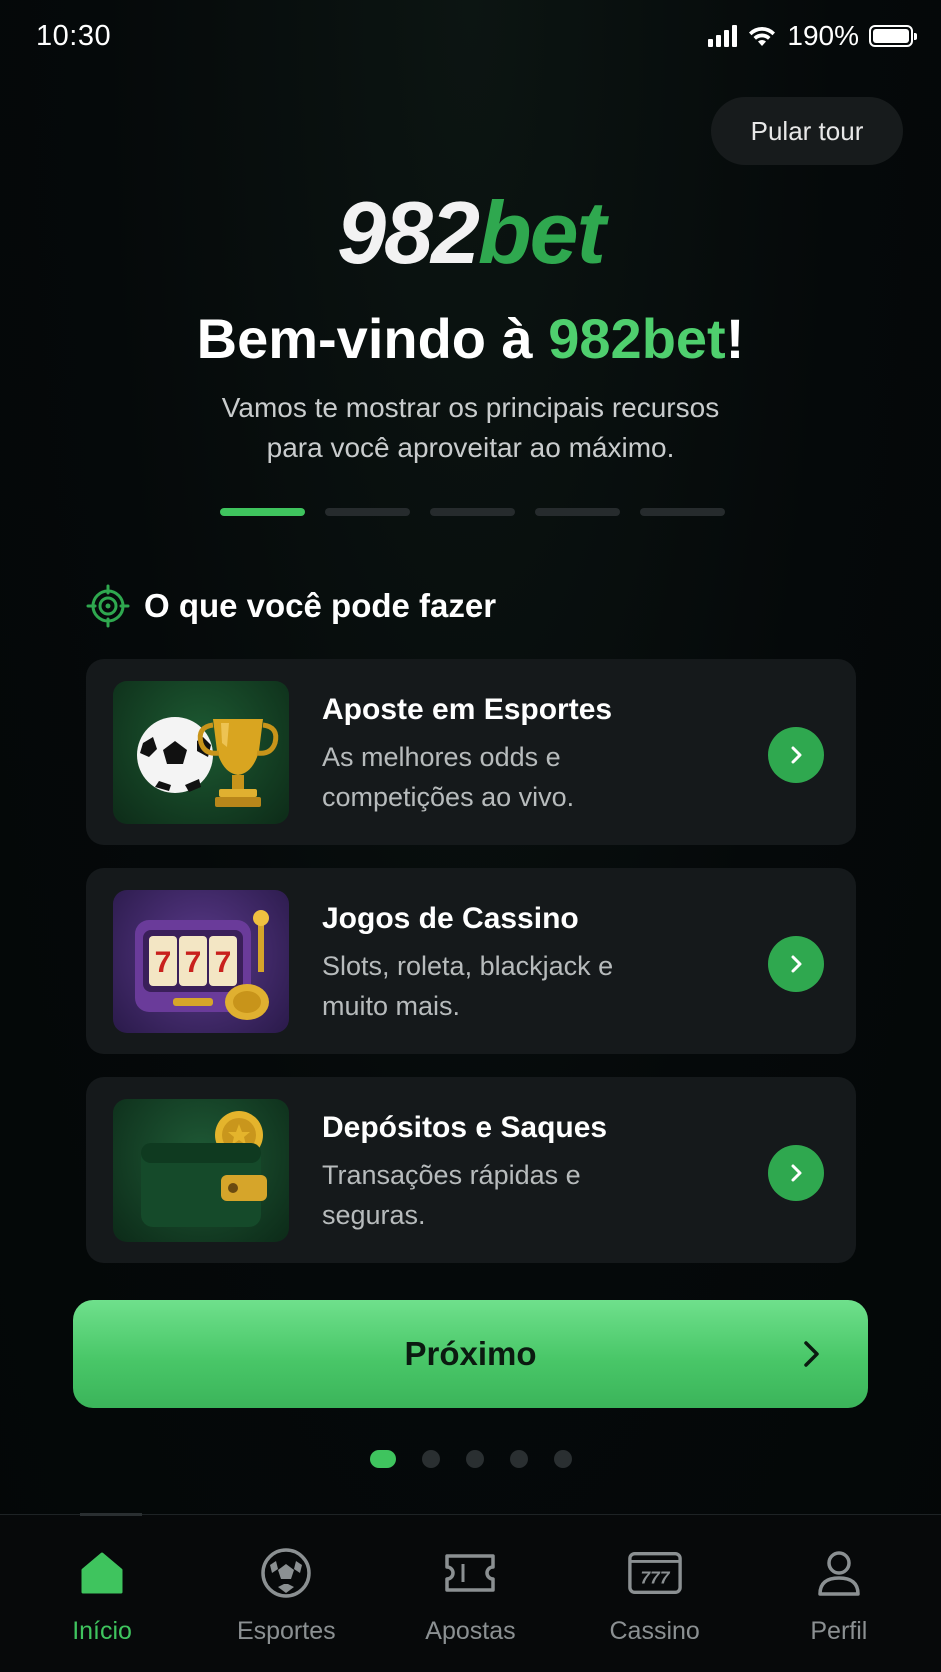 The height and width of the screenshot is (1672, 941). I want to click on page-indicator, so click(470, 1459).